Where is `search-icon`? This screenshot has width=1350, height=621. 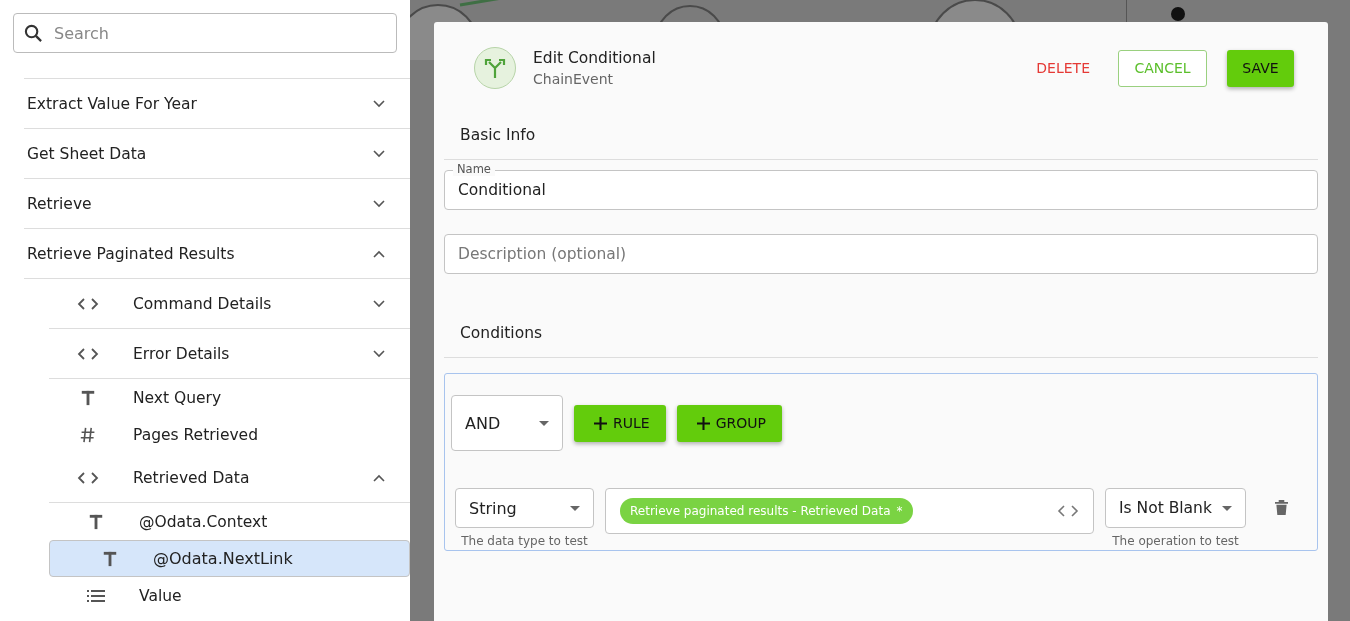 search-icon is located at coordinates (33, 33).